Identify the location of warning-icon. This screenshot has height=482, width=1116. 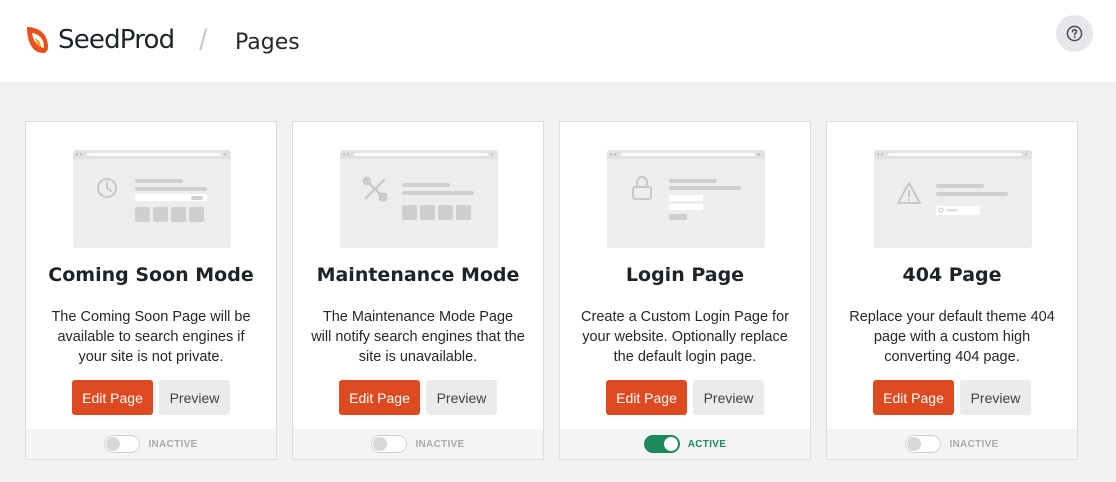
(909, 193).